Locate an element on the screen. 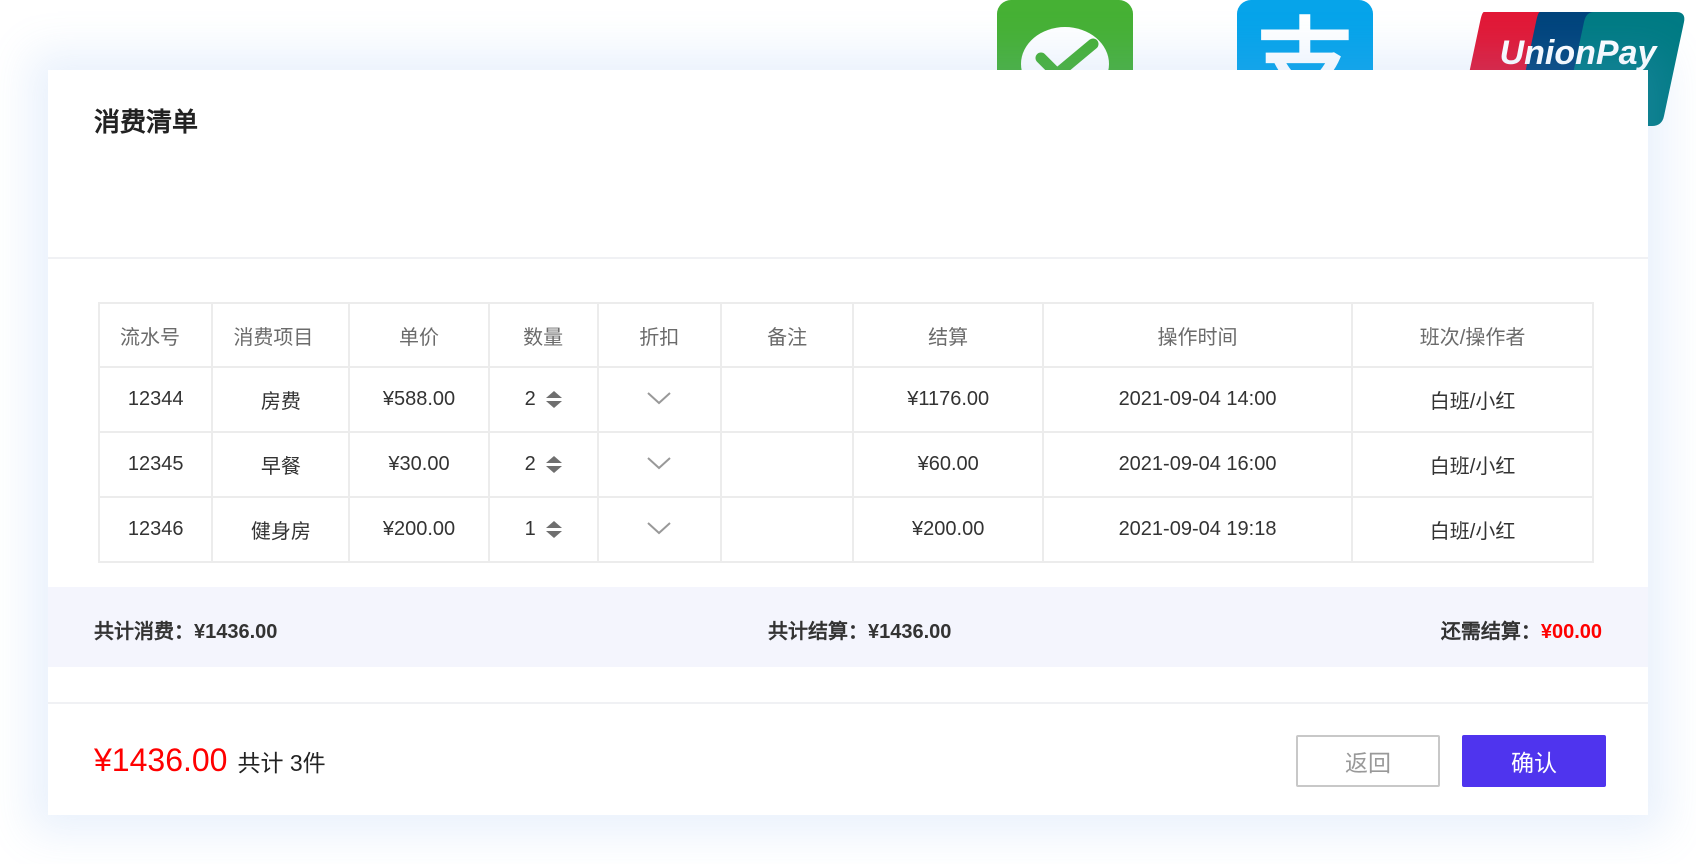 This screenshot has height=864, width=1696. total-settle: 共计结算：¥1436.00 is located at coordinates (859, 629).